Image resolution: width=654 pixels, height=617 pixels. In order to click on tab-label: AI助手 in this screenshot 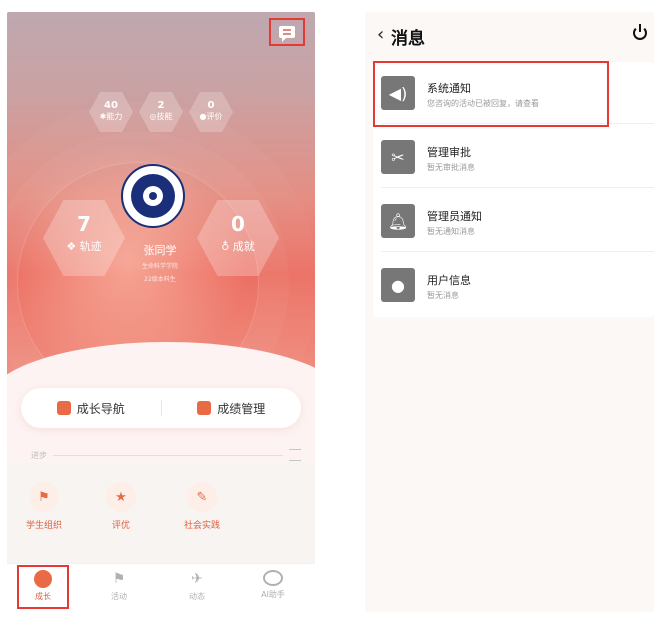, I will do `click(273, 594)`.